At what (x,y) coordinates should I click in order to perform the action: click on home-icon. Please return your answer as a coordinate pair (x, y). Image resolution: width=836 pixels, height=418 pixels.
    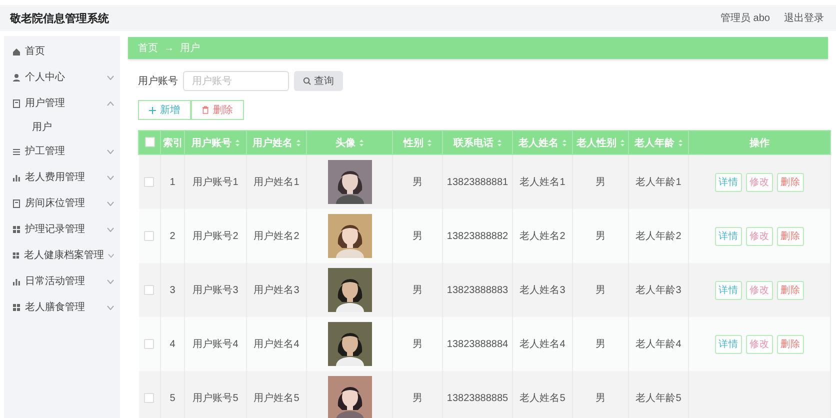
    Looking at the image, I should click on (16, 51).